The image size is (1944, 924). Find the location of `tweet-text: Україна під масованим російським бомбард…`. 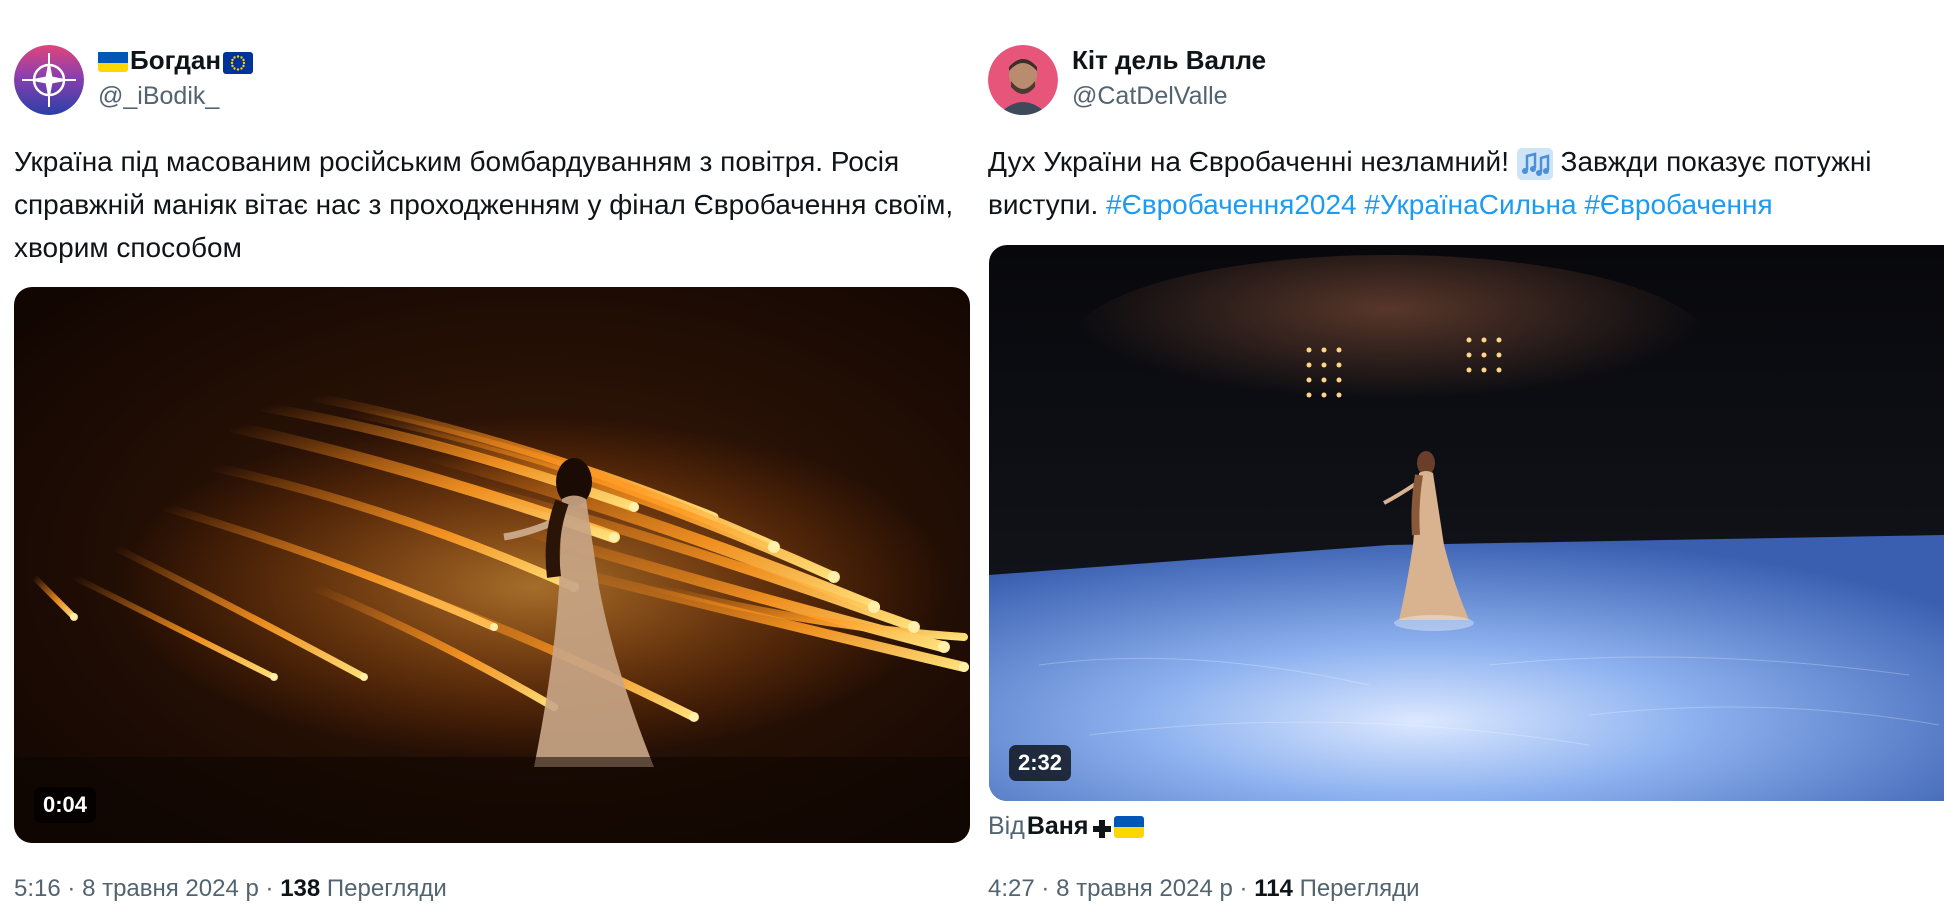

tweet-text: Україна під масованим російським бомбард… is located at coordinates (484, 204).